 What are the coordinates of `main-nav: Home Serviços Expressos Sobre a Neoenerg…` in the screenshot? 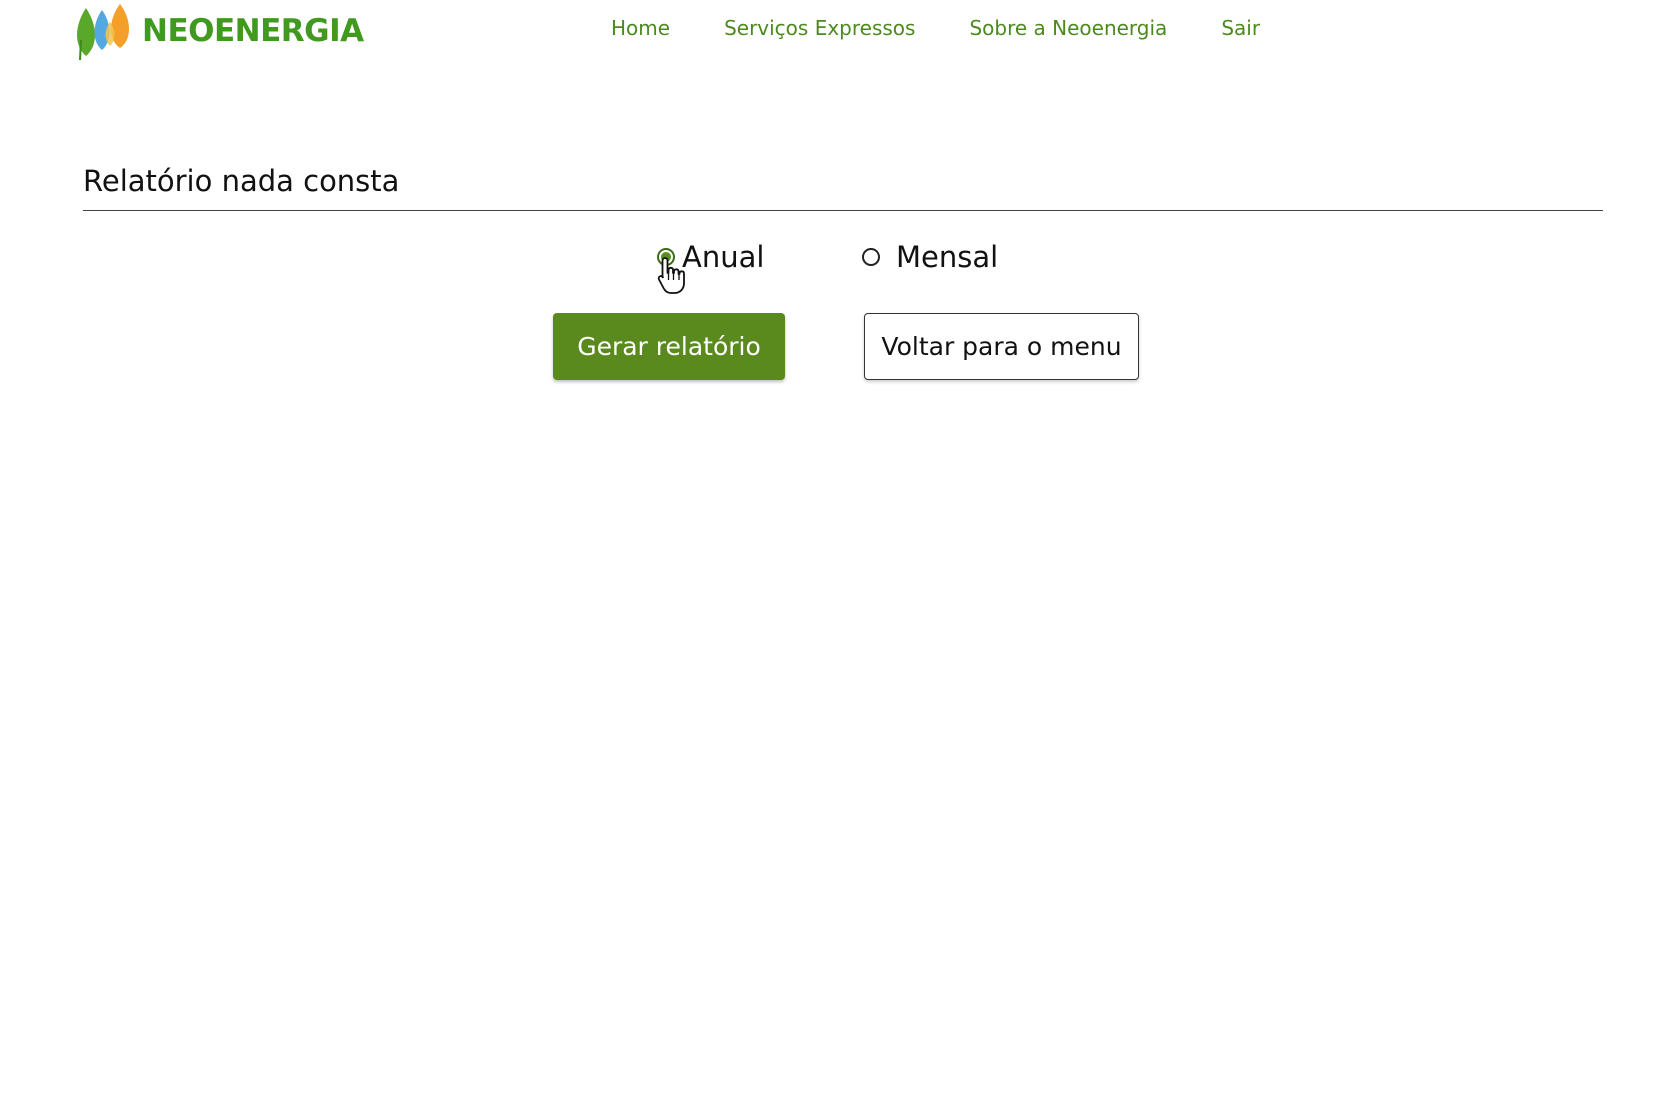 It's located at (935, 28).